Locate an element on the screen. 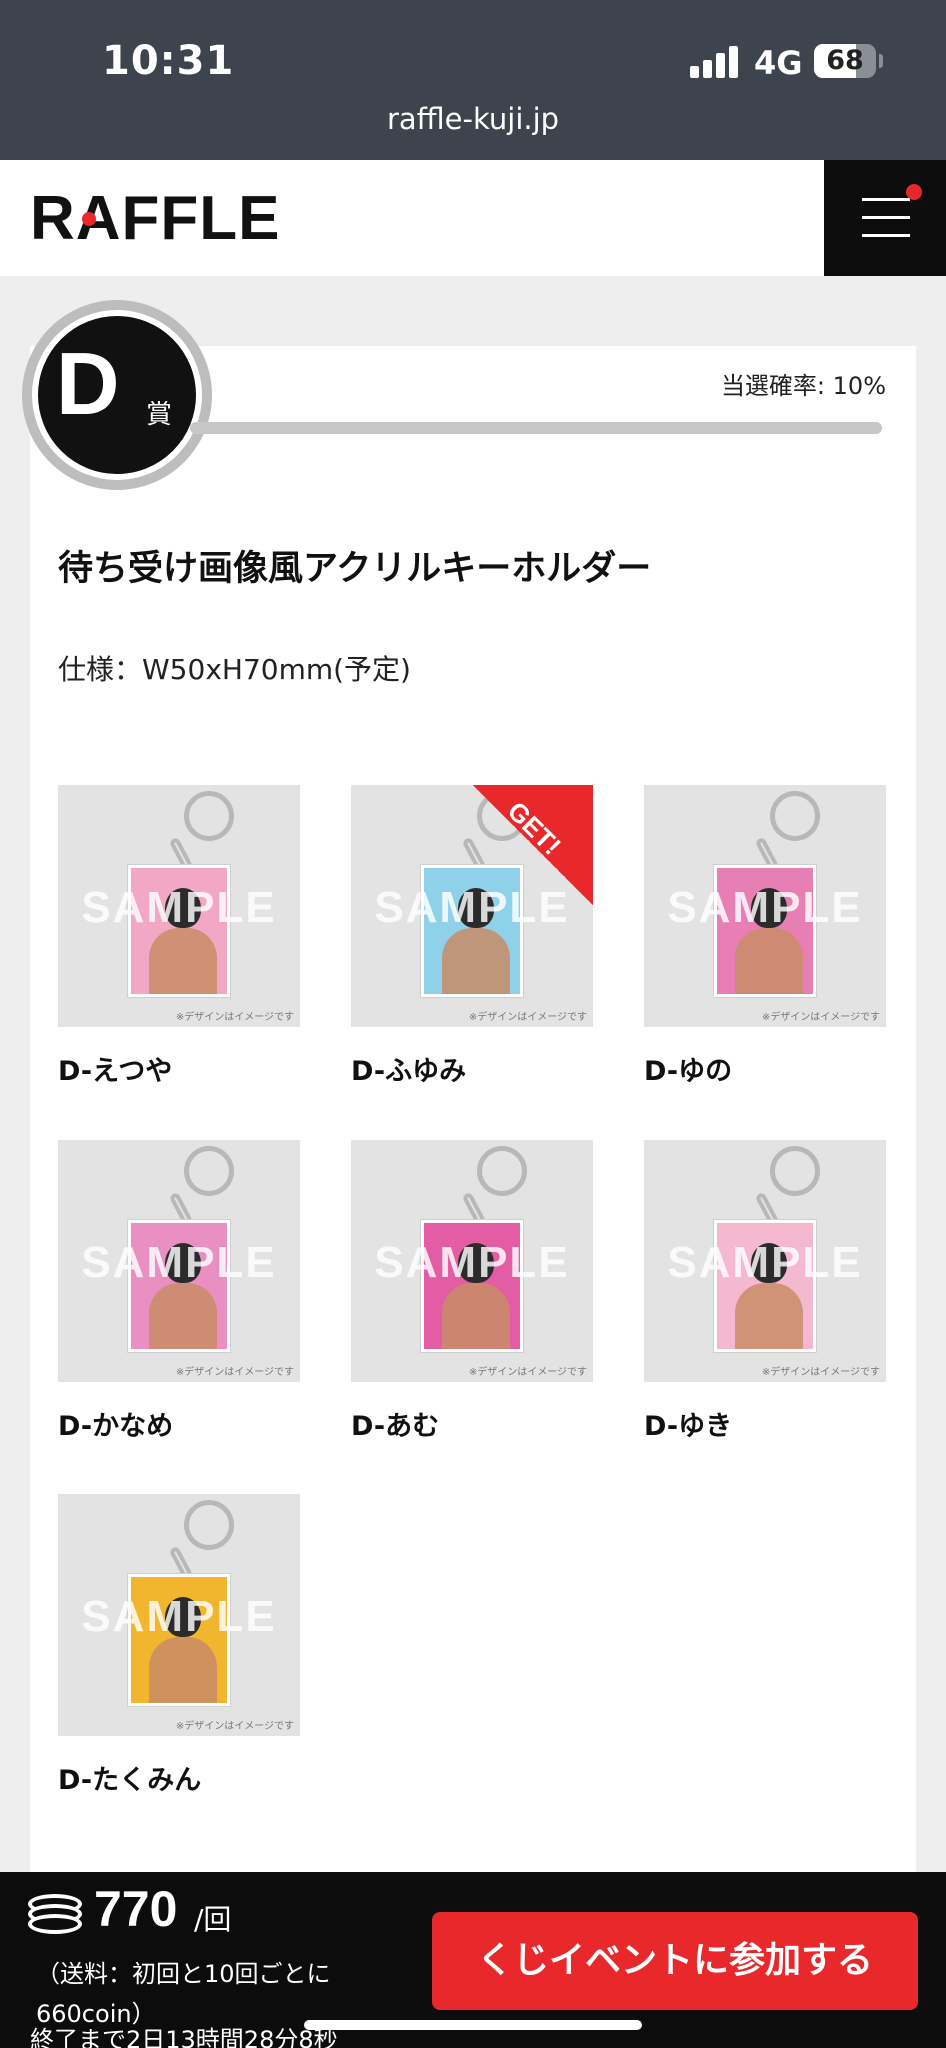 This screenshot has width=946, height=2048. price-unit: /回 is located at coordinates (213, 1919).